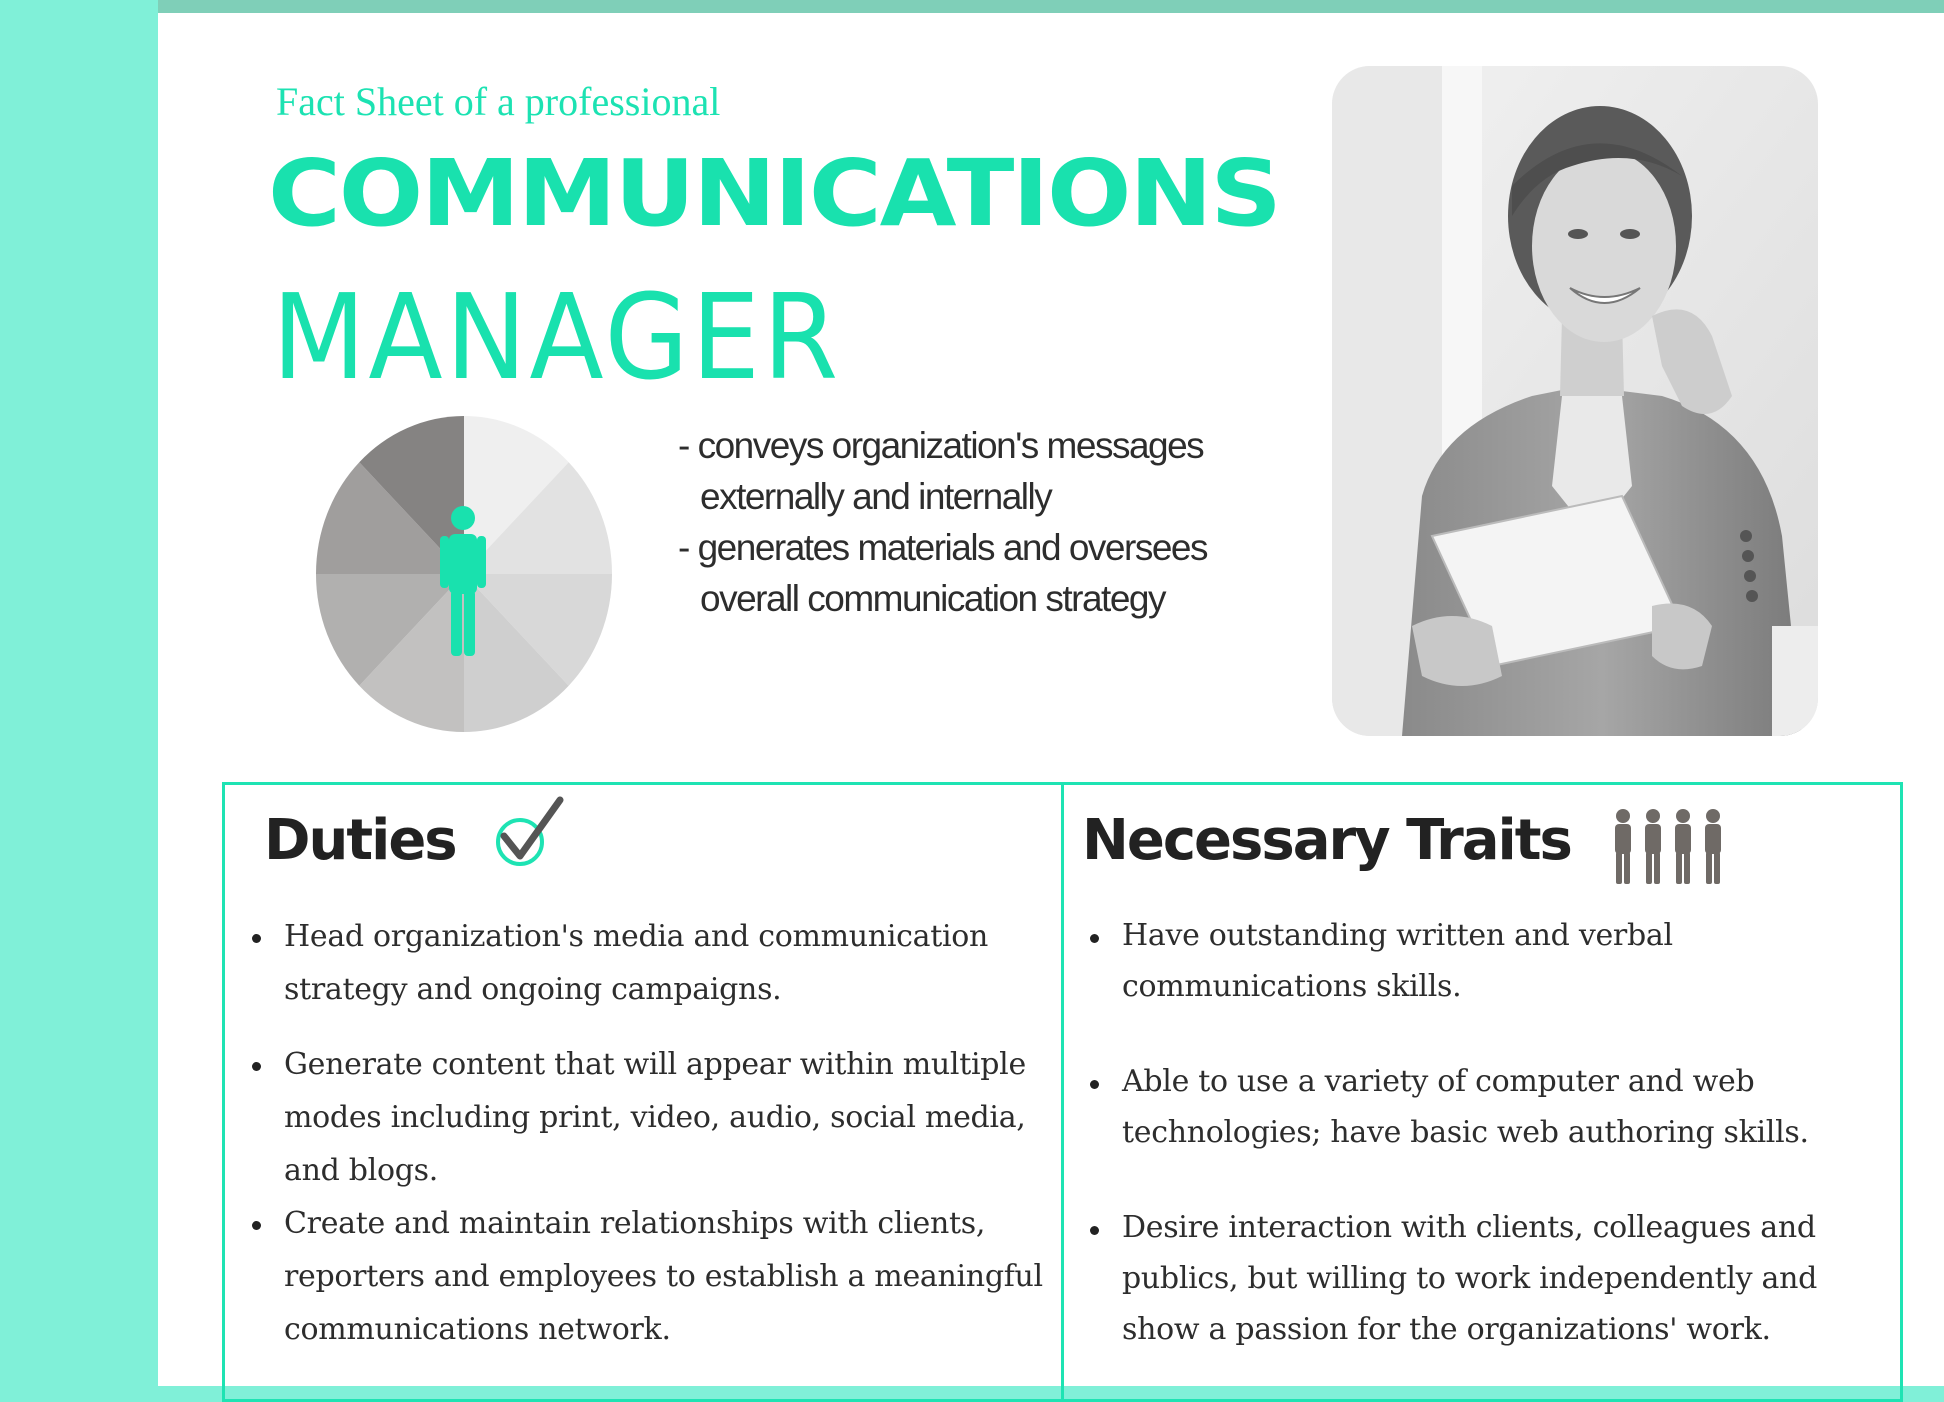 This screenshot has width=1944, height=1402. What do you see at coordinates (1051, 6) in the screenshot?
I see `top-accent-strip` at bounding box center [1051, 6].